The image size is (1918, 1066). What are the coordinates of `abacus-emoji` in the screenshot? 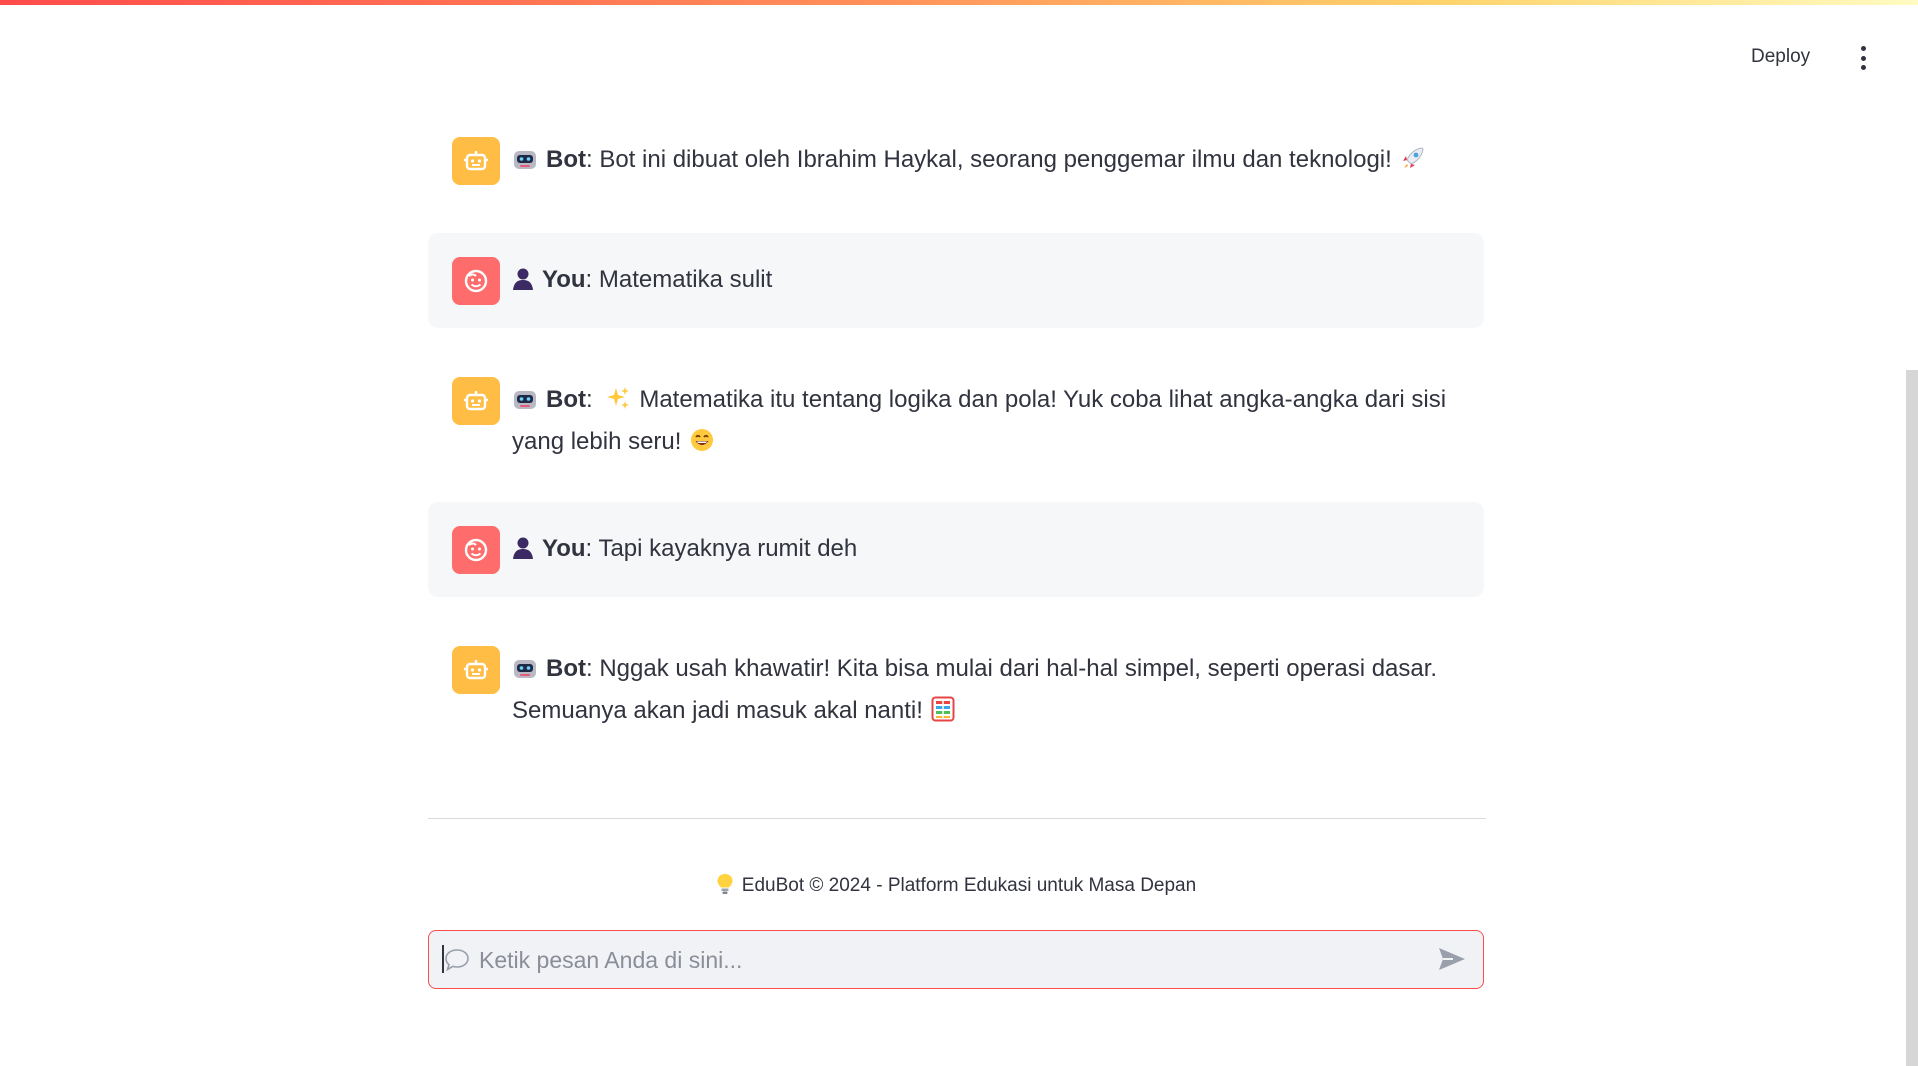 It's located at (943, 715).